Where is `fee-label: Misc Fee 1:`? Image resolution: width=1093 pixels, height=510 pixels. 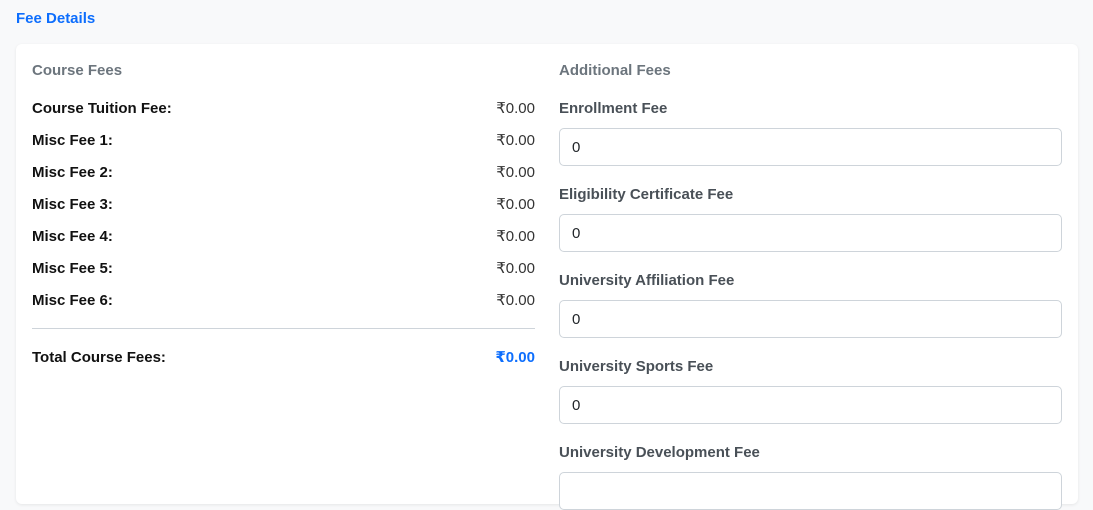
fee-label: Misc Fee 1: is located at coordinates (72, 140).